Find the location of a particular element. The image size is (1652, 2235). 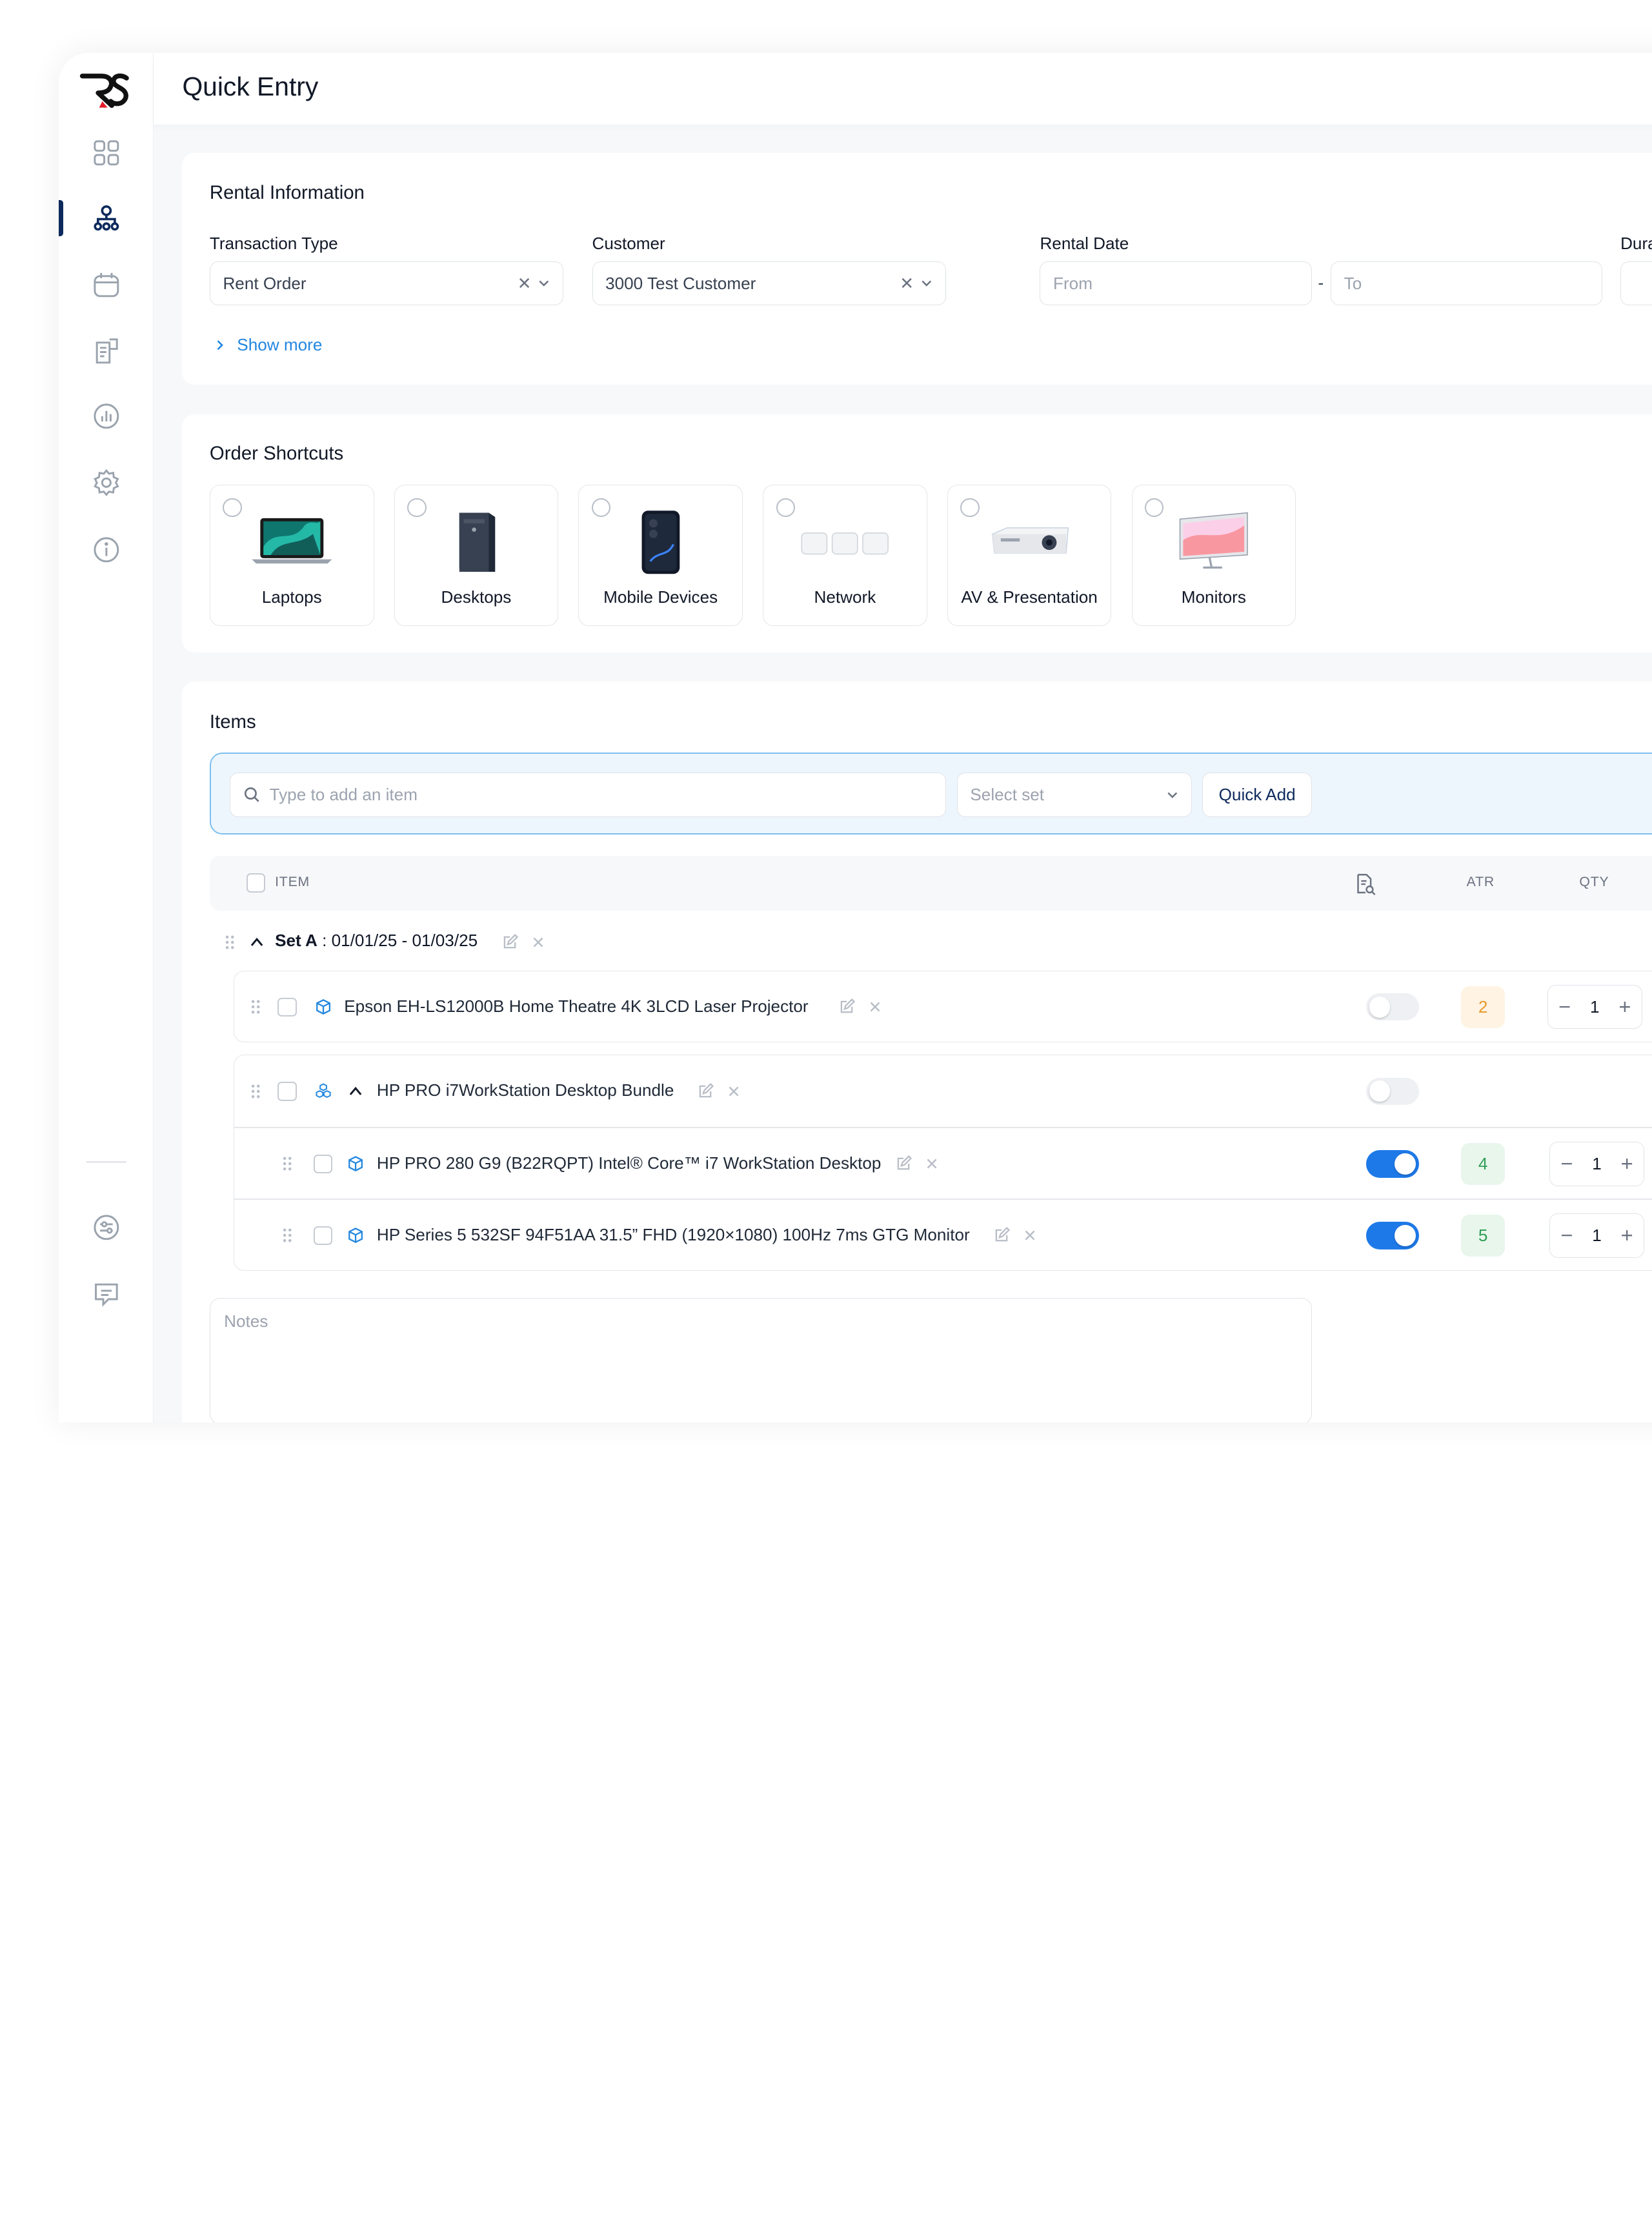

set-header-row: Set A : 01/01/25 - 01/03/25 is located at coordinates (931, 942).